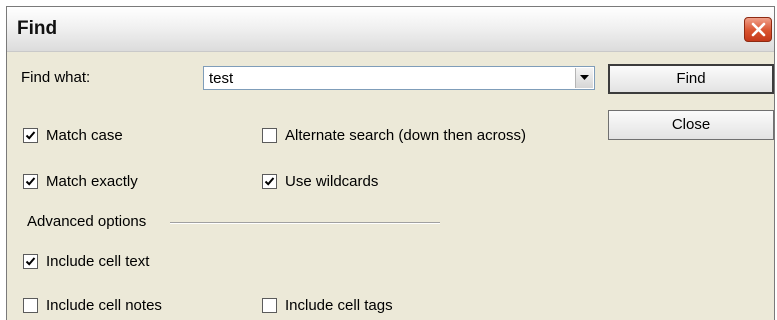 Image resolution: width=777 pixels, height=320 pixels. I want to click on find-button: Find, so click(691, 79).